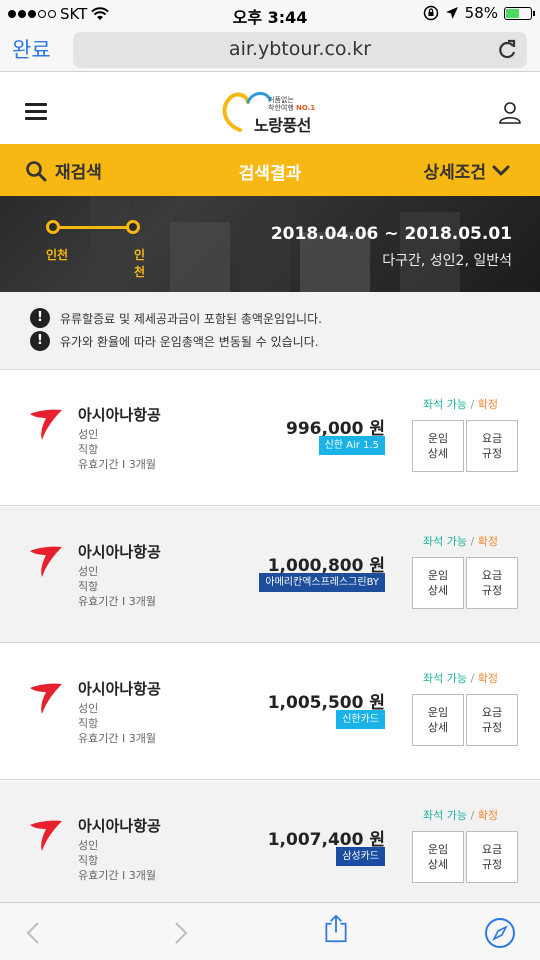  What do you see at coordinates (454, 173) in the screenshot?
I see `detail-label: 상세조건` at bounding box center [454, 173].